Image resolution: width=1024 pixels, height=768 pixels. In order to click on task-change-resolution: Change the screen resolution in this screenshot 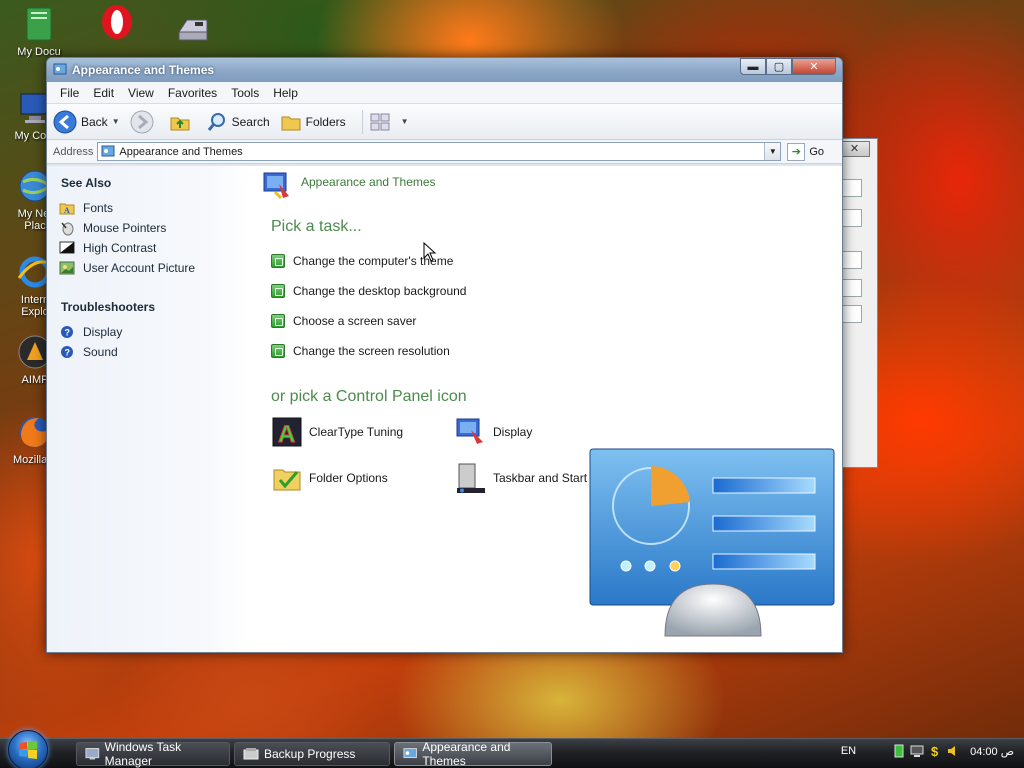, I will do `click(556, 351)`.